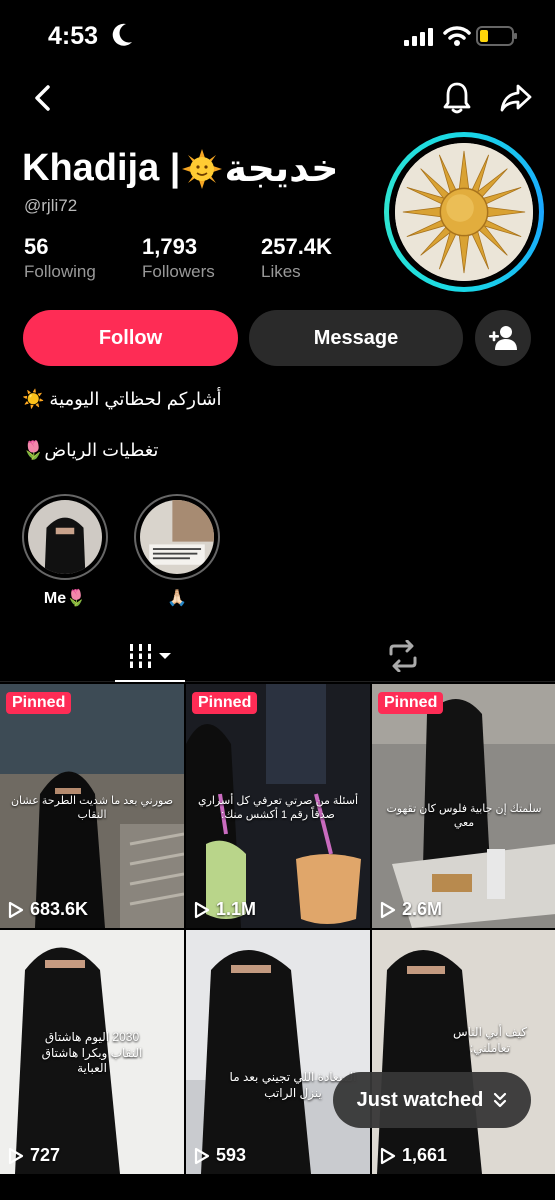 This screenshot has height=1200, width=555. Describe the element at coordinates (177, 598) in the screenshot. I see `highlight-prayer-label: 🙏🏻` at that location.